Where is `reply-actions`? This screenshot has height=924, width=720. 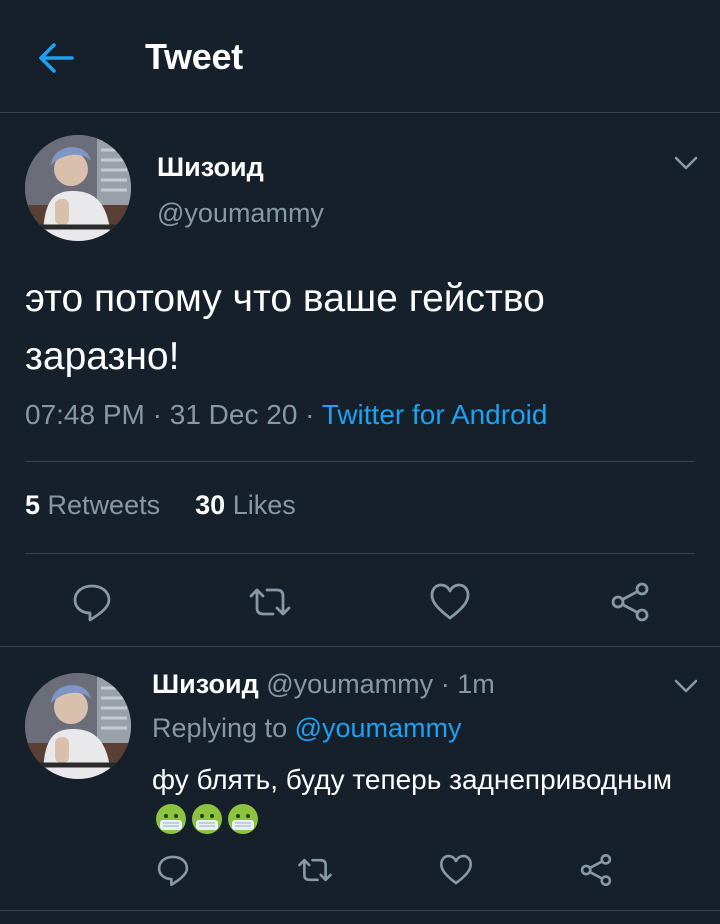 reply-actions is located at coordinates (360, 874).